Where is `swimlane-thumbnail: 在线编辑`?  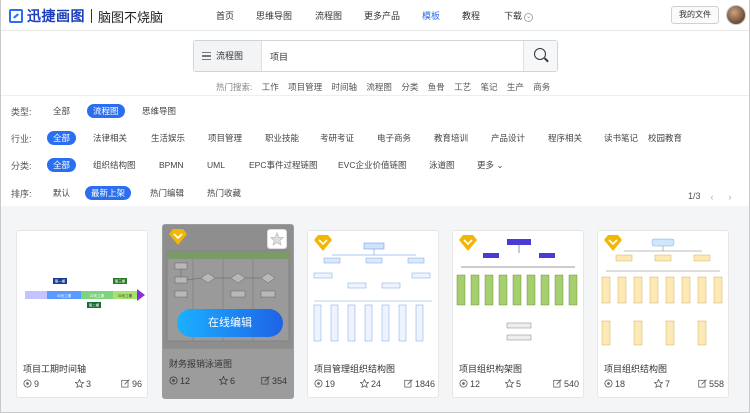
swimlane-thumbnail: 在线编辑 is located at coordinates (228, 287).